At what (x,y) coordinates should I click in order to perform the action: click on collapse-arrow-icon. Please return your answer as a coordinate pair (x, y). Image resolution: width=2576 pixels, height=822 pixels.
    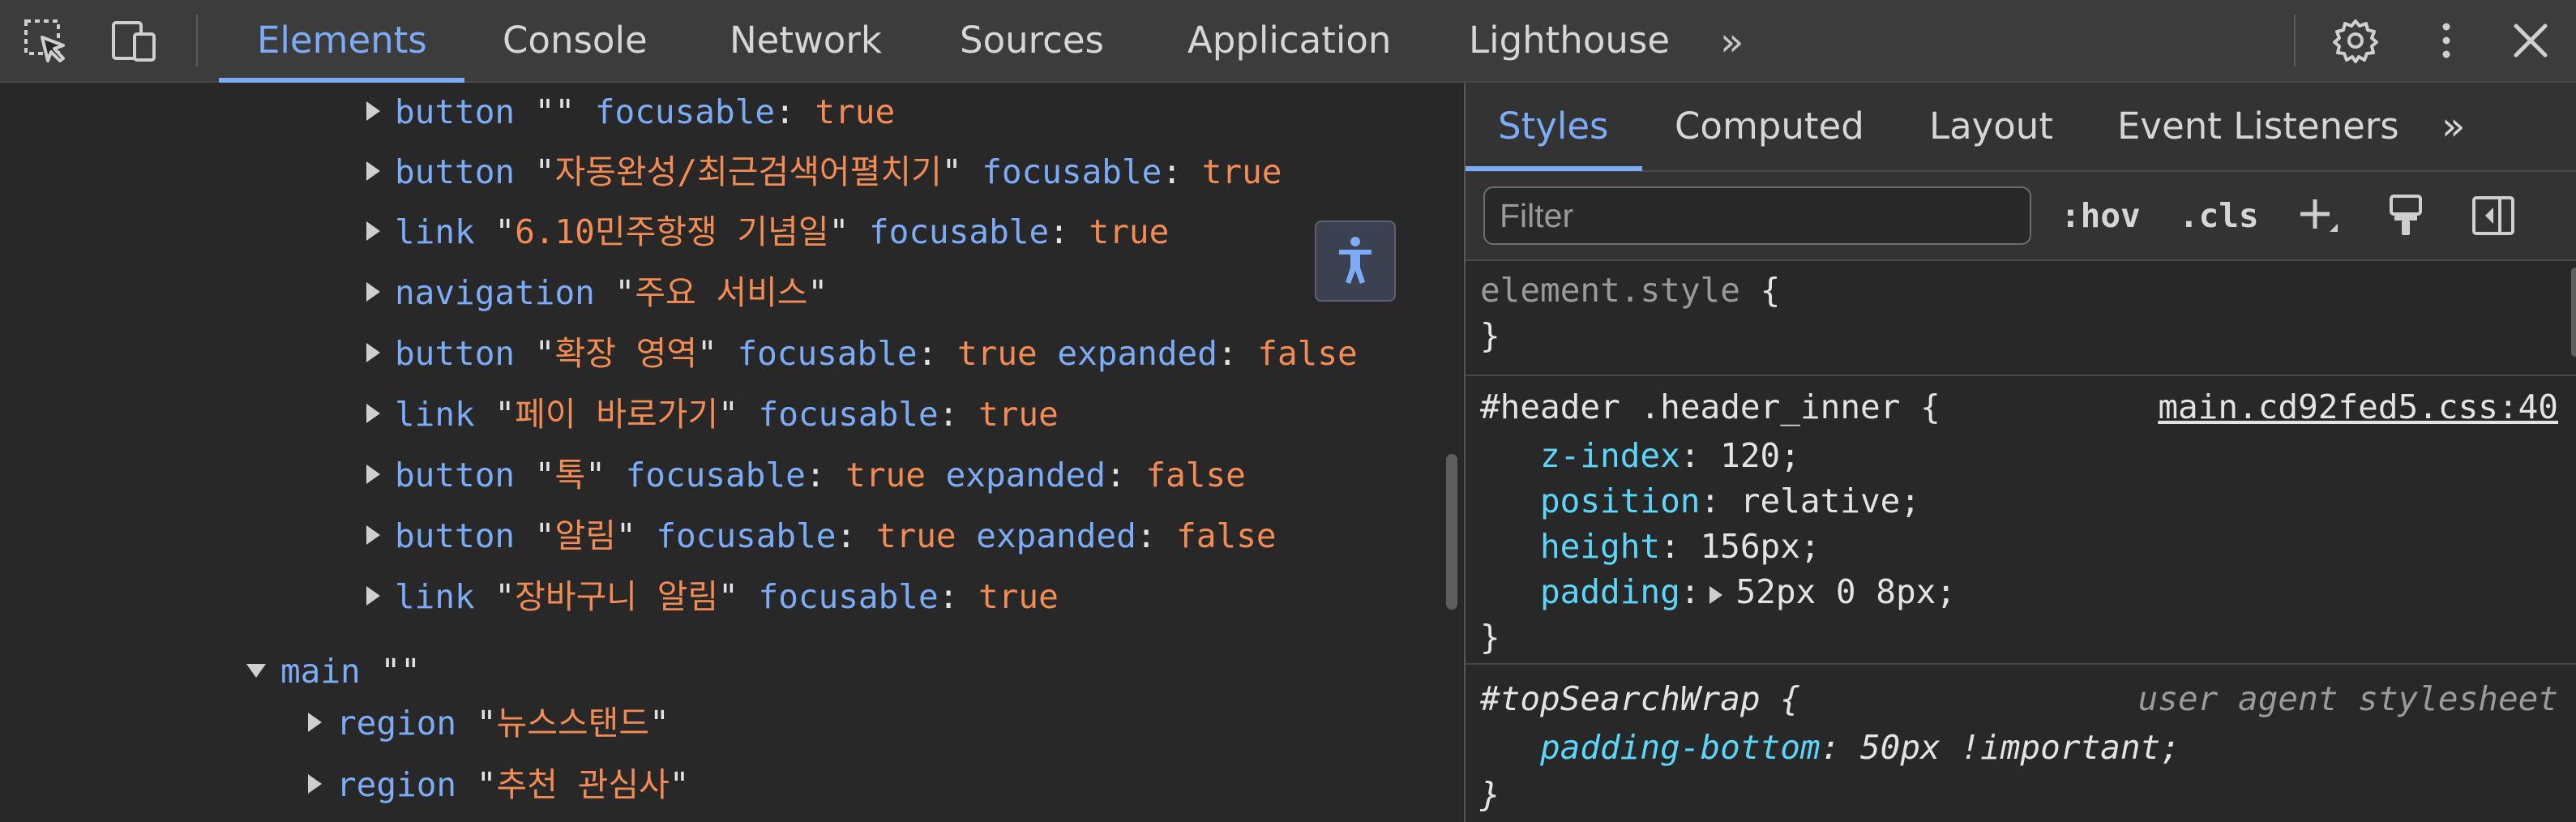
    Looking at the image, I should click on (256, 670).